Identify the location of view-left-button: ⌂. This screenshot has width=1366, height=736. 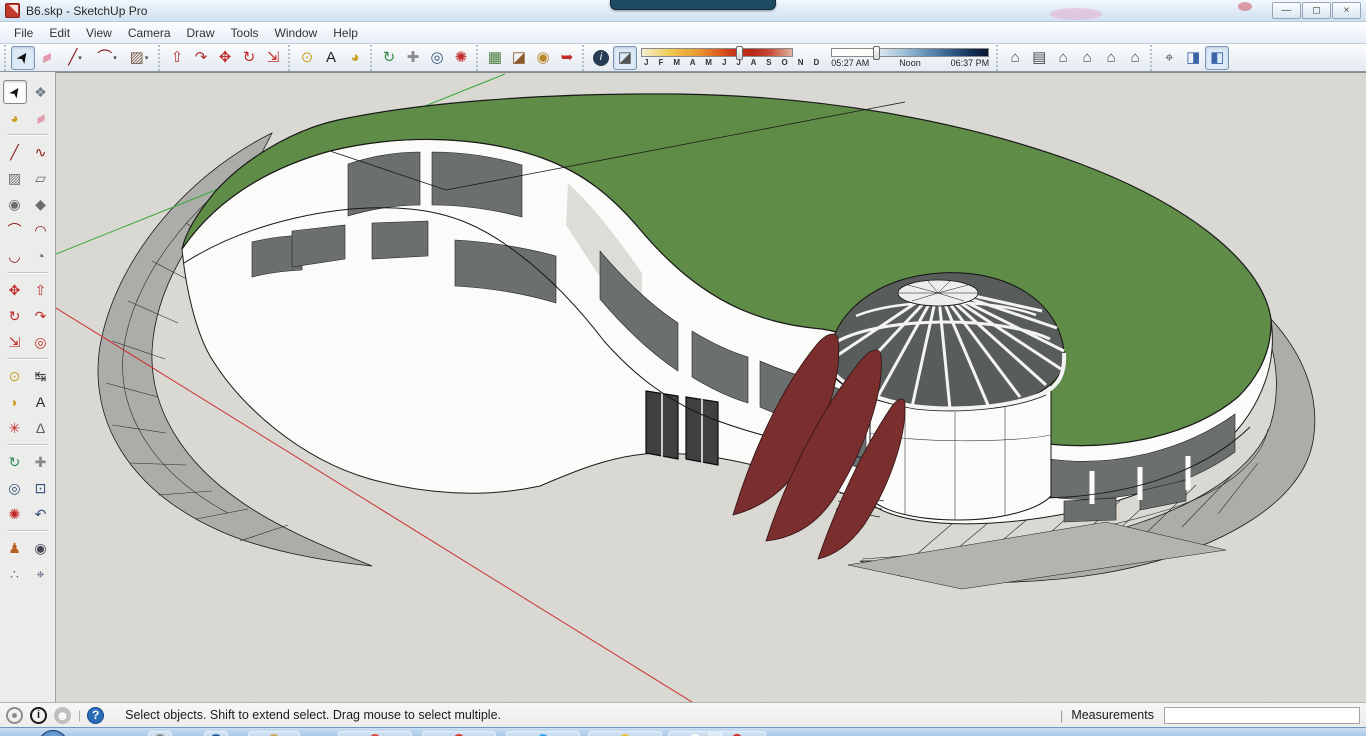
(1135, 58).